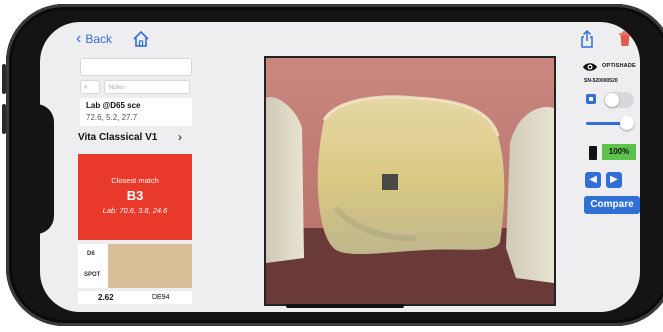  I want to click on number-field: #, so click(90, 87).